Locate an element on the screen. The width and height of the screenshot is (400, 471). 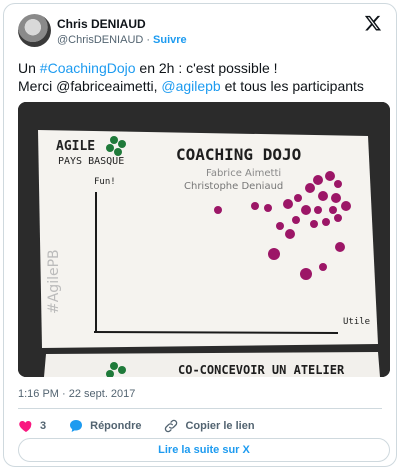
logo-text-2: PAYS BASQUE is located at coordinates (91, 161).